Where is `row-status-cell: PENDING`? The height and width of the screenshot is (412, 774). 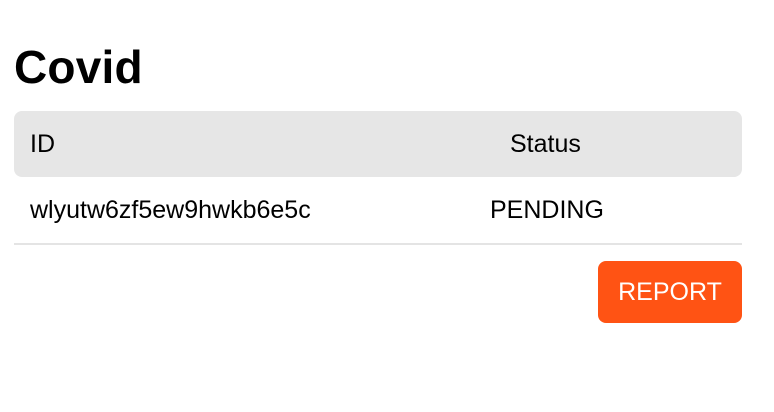
row-status-cell: PENDING is located at coordinates (547, 210).